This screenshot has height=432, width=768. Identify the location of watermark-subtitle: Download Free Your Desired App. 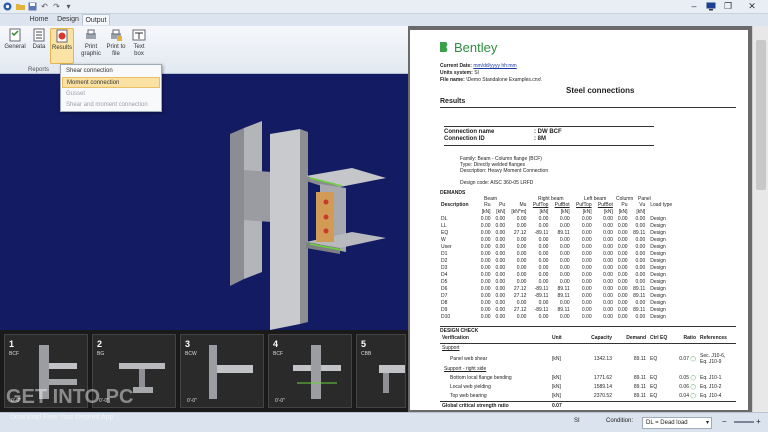
(62, 417).